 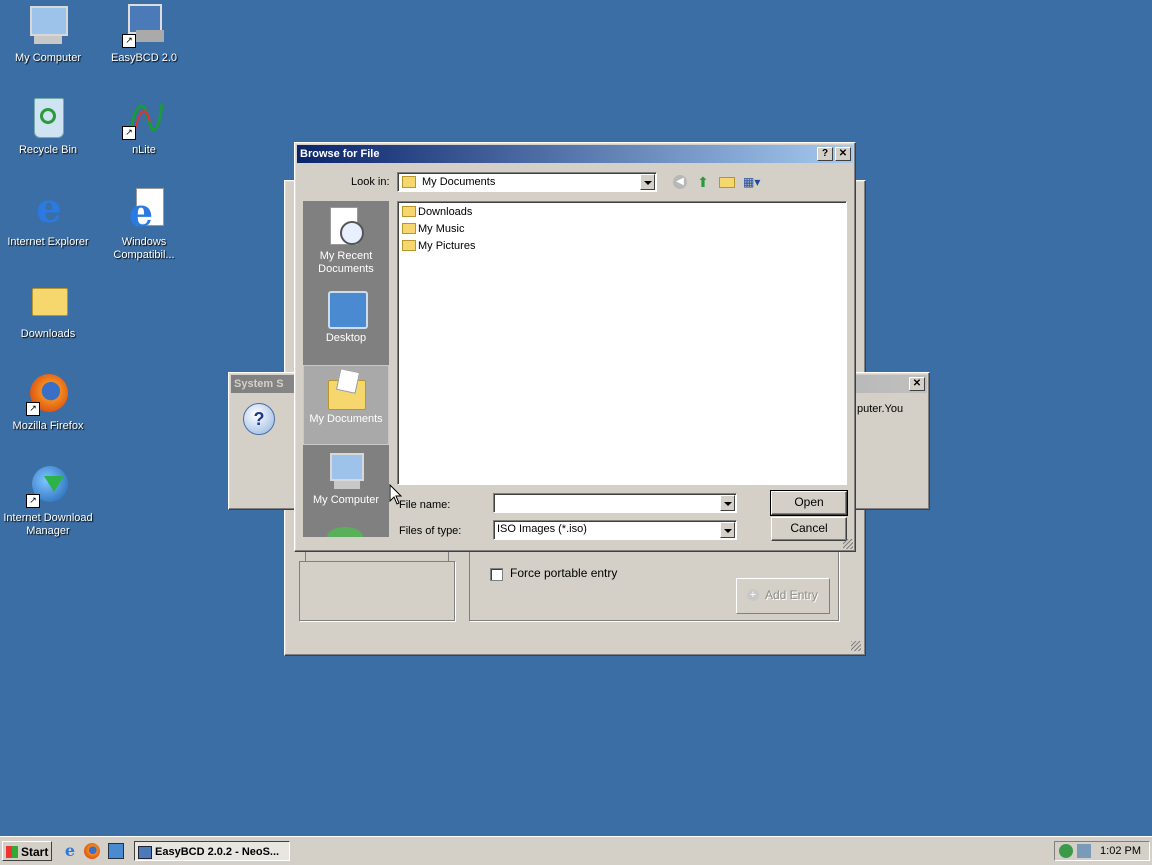 I want to click on tray-network-icon, so click(x=1066, y=851).